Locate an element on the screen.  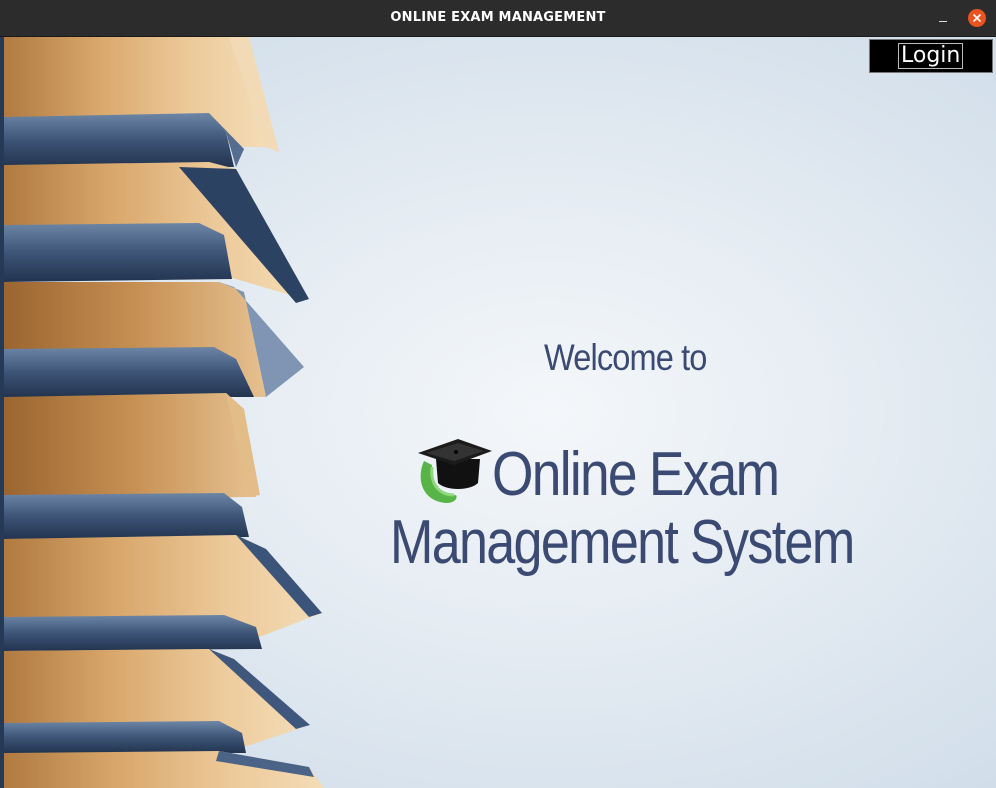
window-title: ONLINE EXAM MANAGEMENT is located at coordinates (498, 17).